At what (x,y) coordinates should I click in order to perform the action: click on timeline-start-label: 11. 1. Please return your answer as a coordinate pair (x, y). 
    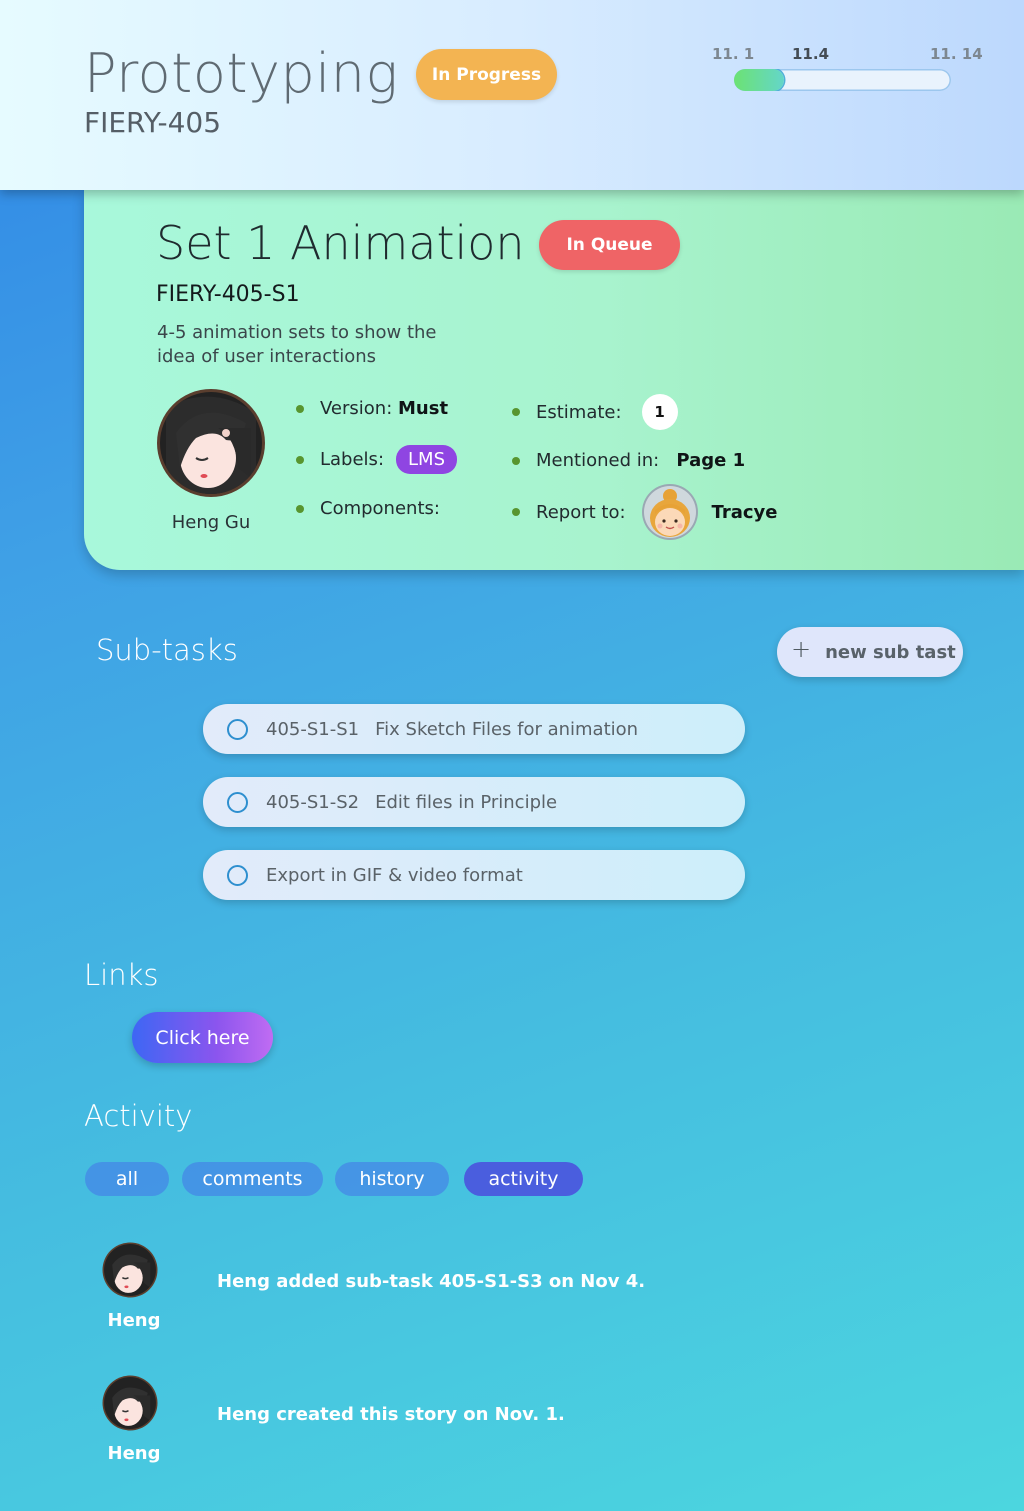
    Looking at the image, I should click on (733, 54).